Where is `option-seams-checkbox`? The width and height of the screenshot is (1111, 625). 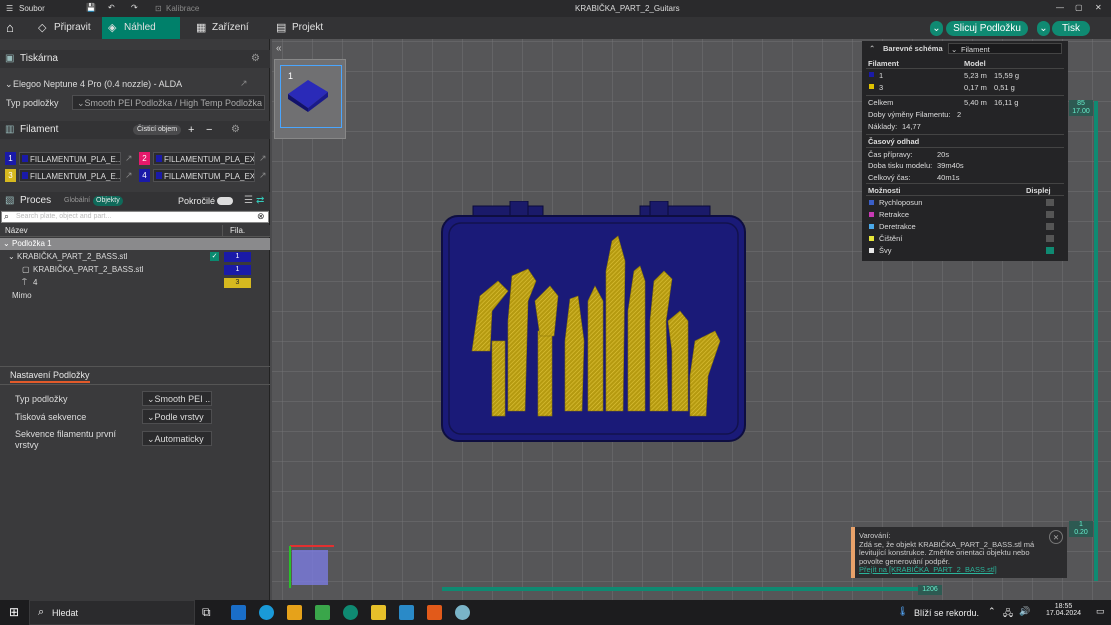 option-seams-checkbox is located at coordinates (1050, 250).